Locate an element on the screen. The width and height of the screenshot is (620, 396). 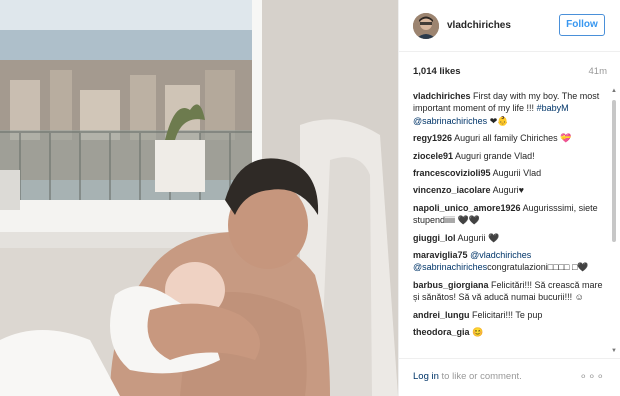
avatar is located at coordinates (426, 26).